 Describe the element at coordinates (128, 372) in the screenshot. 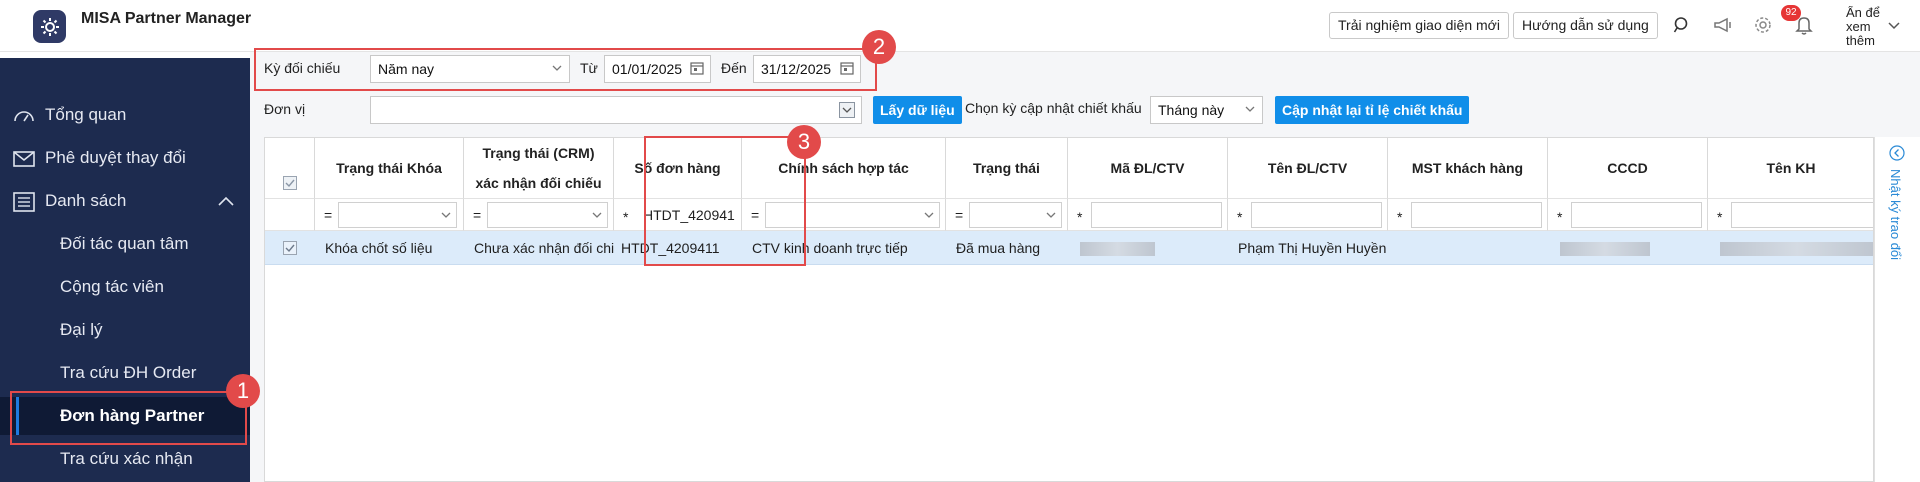

I see `sidebar-item-label: Tra cứu ĐH Order` at that location.